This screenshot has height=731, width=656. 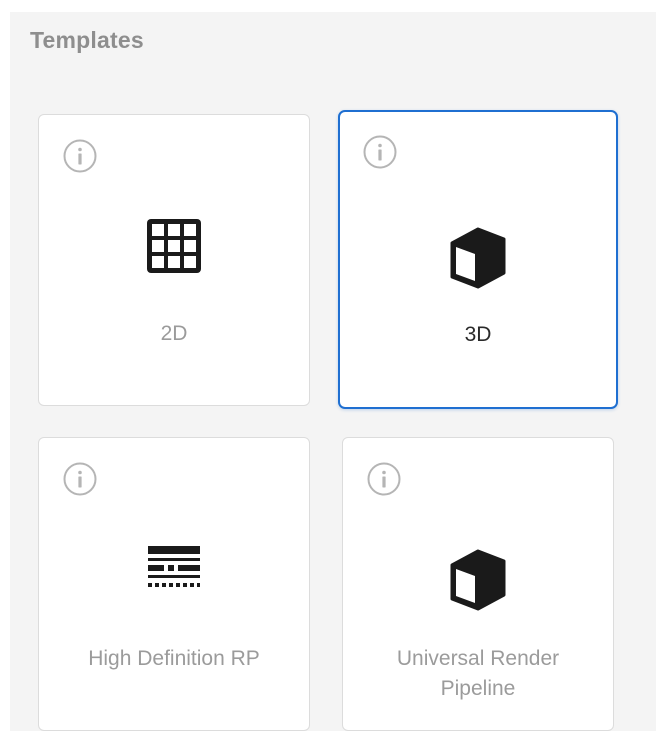 I want to click on panel-title: Templates, so click(x=87, y=40).